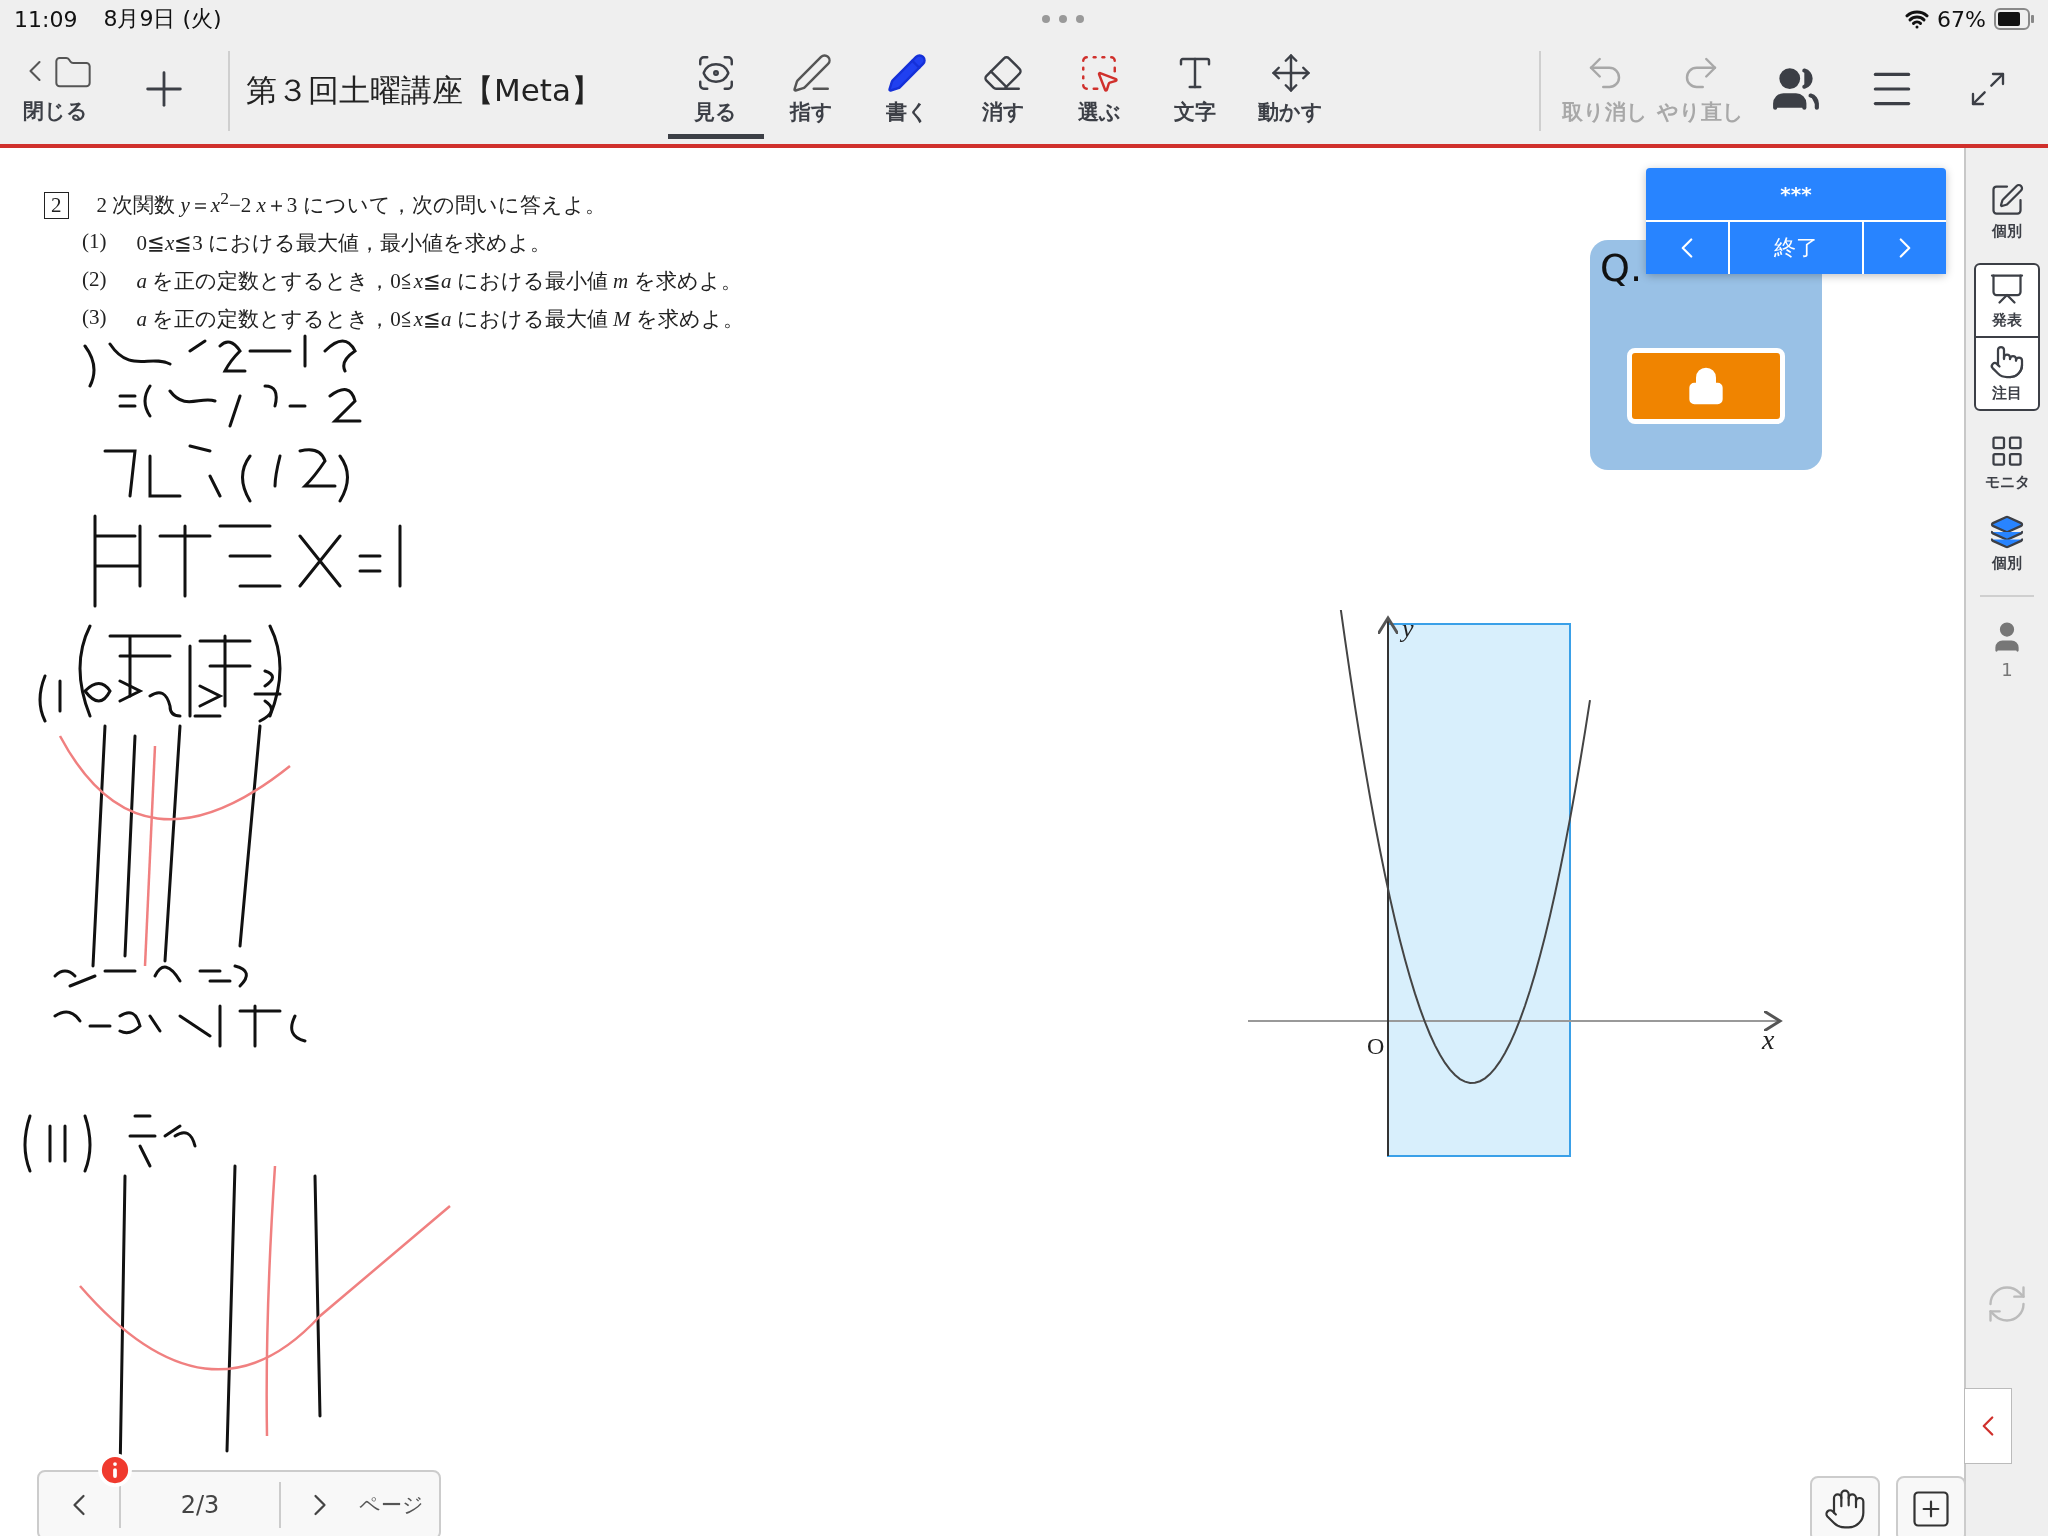 The width and height of the screenshot is (2048, 1536). I want to click on status-time: 11:09, so click(46, 19).